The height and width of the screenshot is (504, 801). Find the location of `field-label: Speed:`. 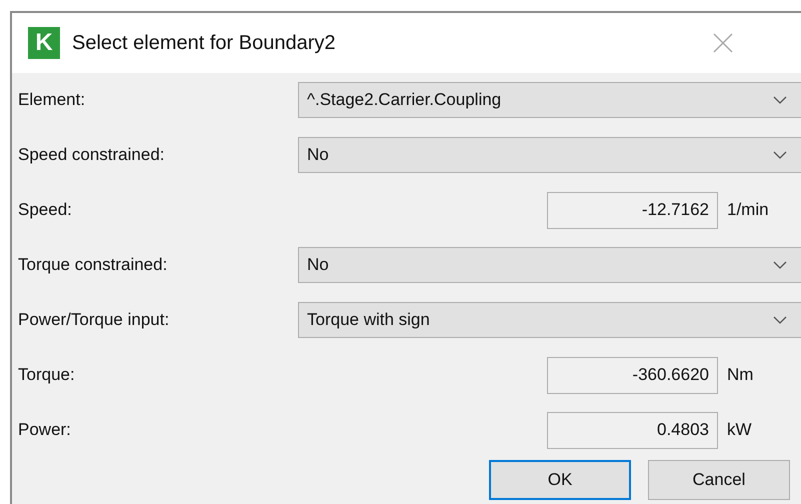

field-label: Speed: is located at coordinates (45, 210).